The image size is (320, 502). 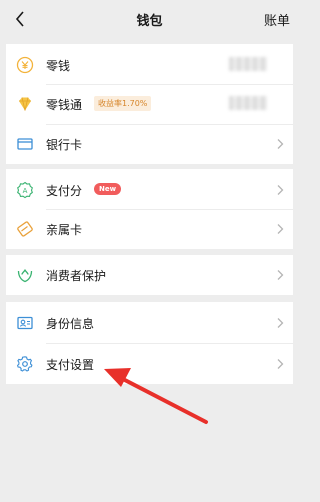 What do you see at coordinates (64, 105) in the screenshot?
I see `menu-item-label: 零钱通` at bounding box center [64, 105].